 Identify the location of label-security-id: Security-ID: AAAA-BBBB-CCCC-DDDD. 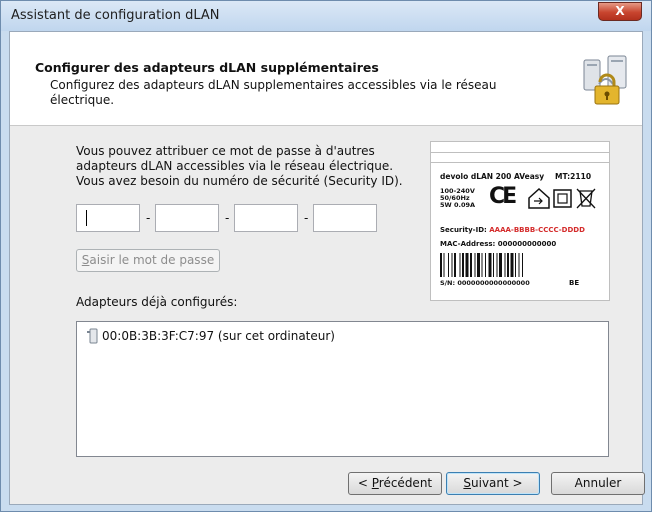
(512, 230).